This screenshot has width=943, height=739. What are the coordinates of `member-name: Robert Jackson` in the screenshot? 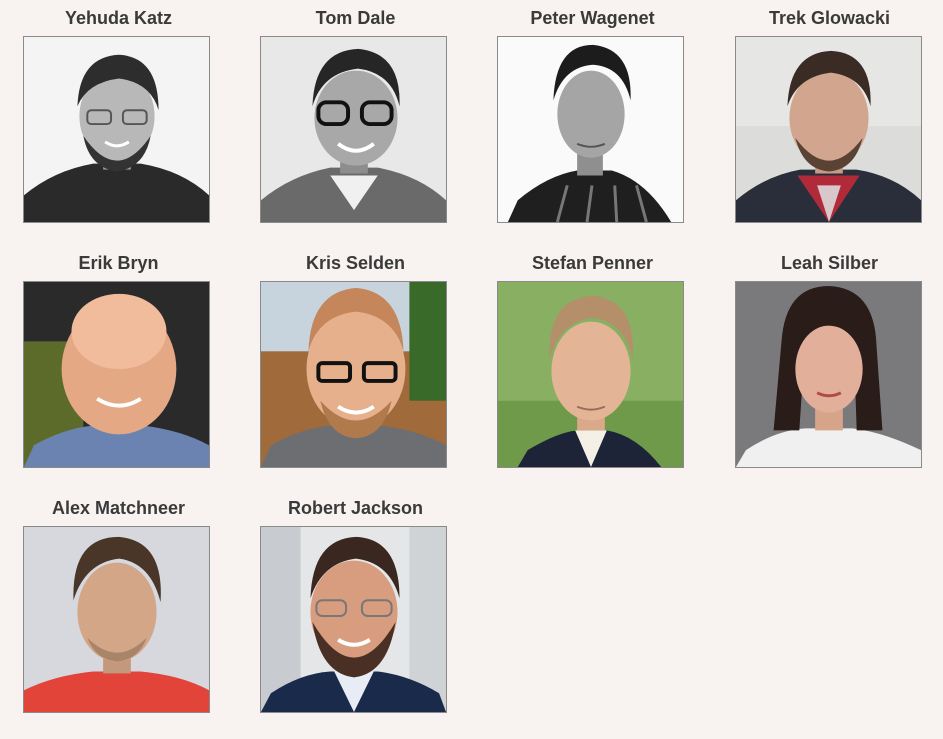 It's located at (355, 508).